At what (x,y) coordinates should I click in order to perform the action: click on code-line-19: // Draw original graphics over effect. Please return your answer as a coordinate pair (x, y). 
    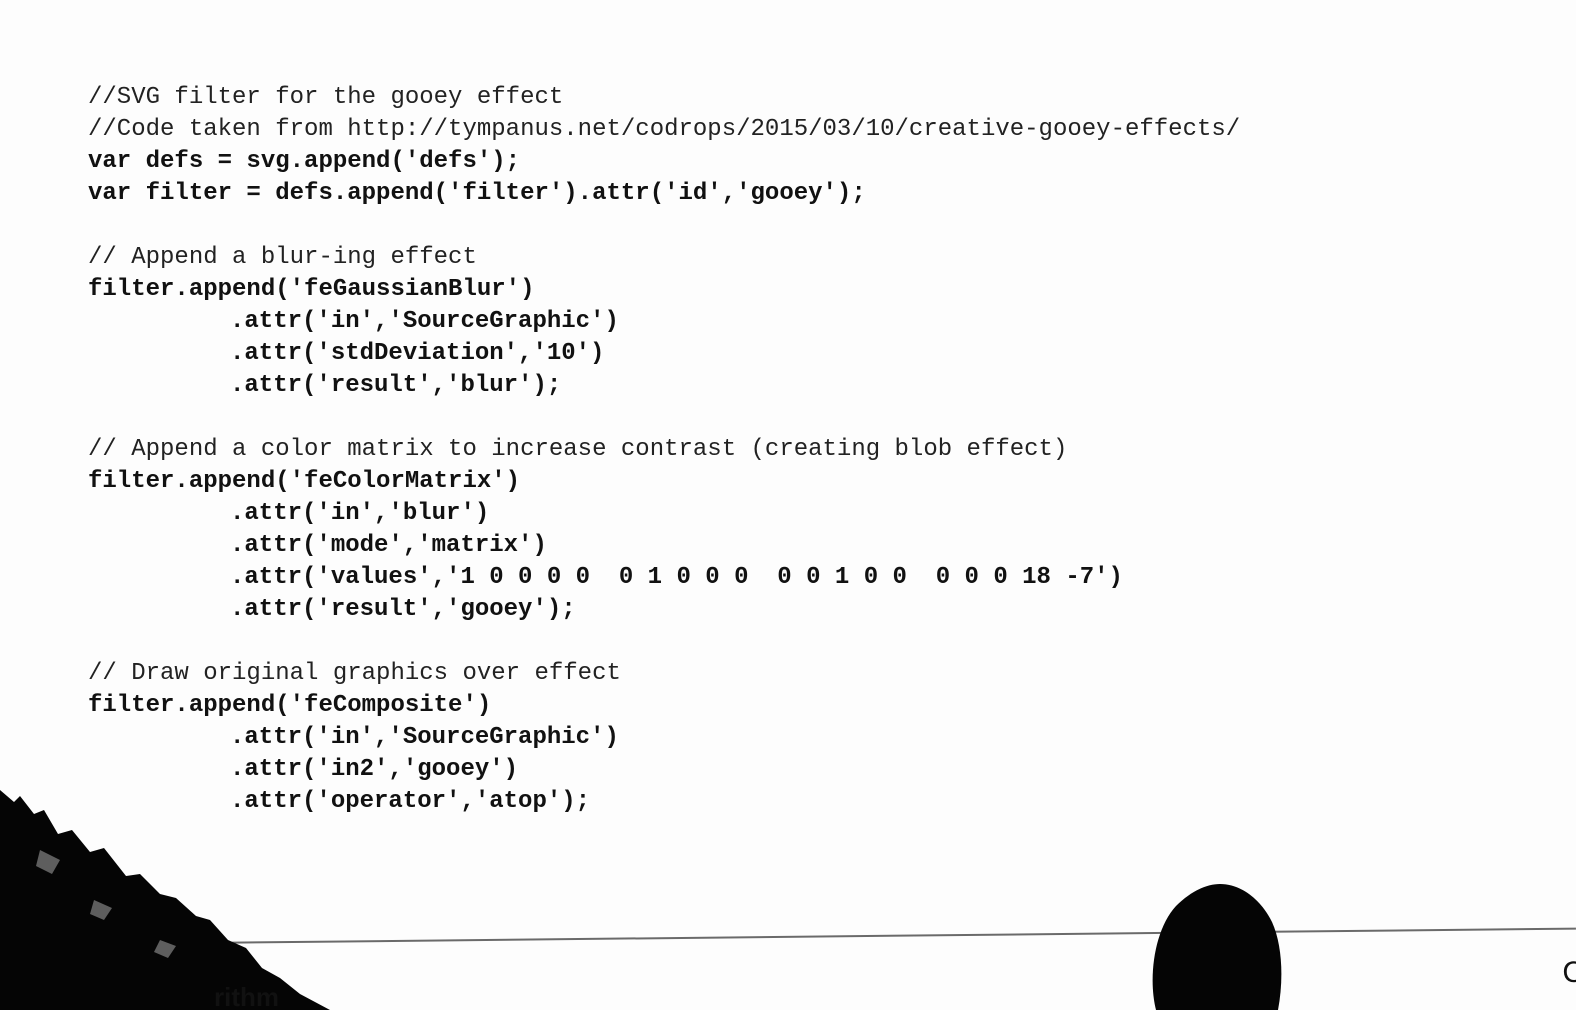
    Looking at the image, I should click on (354, 673).